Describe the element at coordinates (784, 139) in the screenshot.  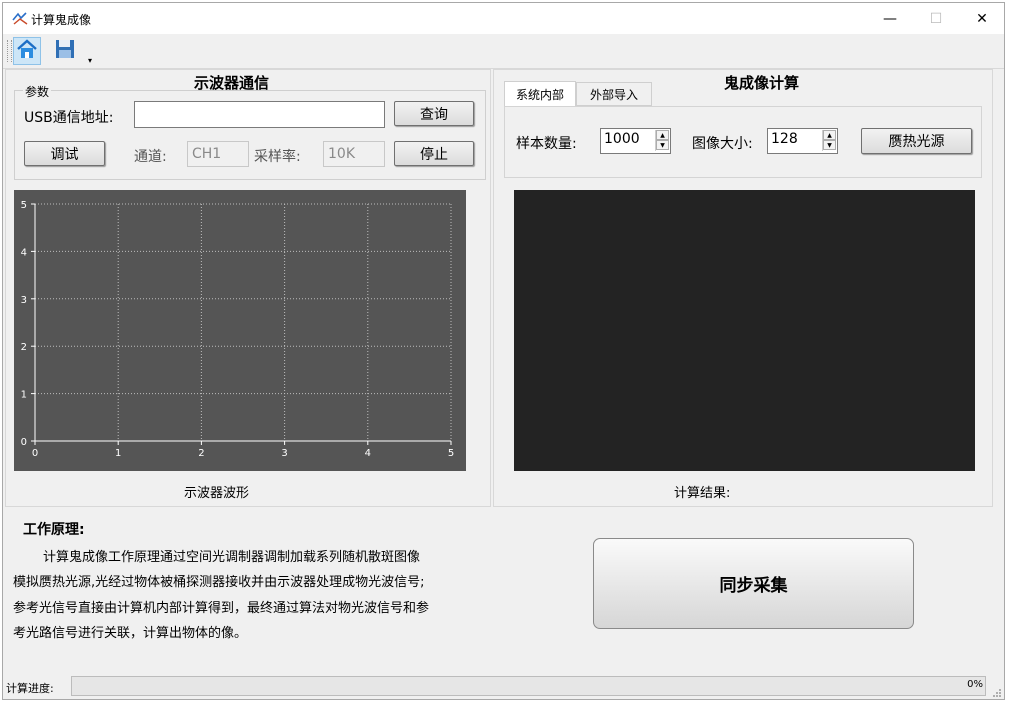
I see `image-size-value: 128` at that location.